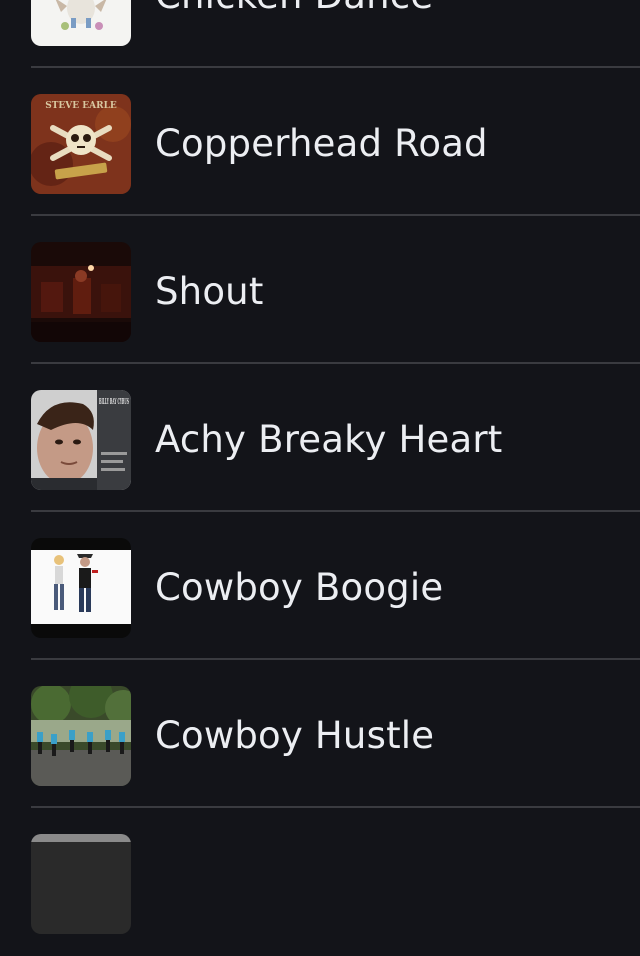  I want to click on song-title: Shout, so click(209, 291).